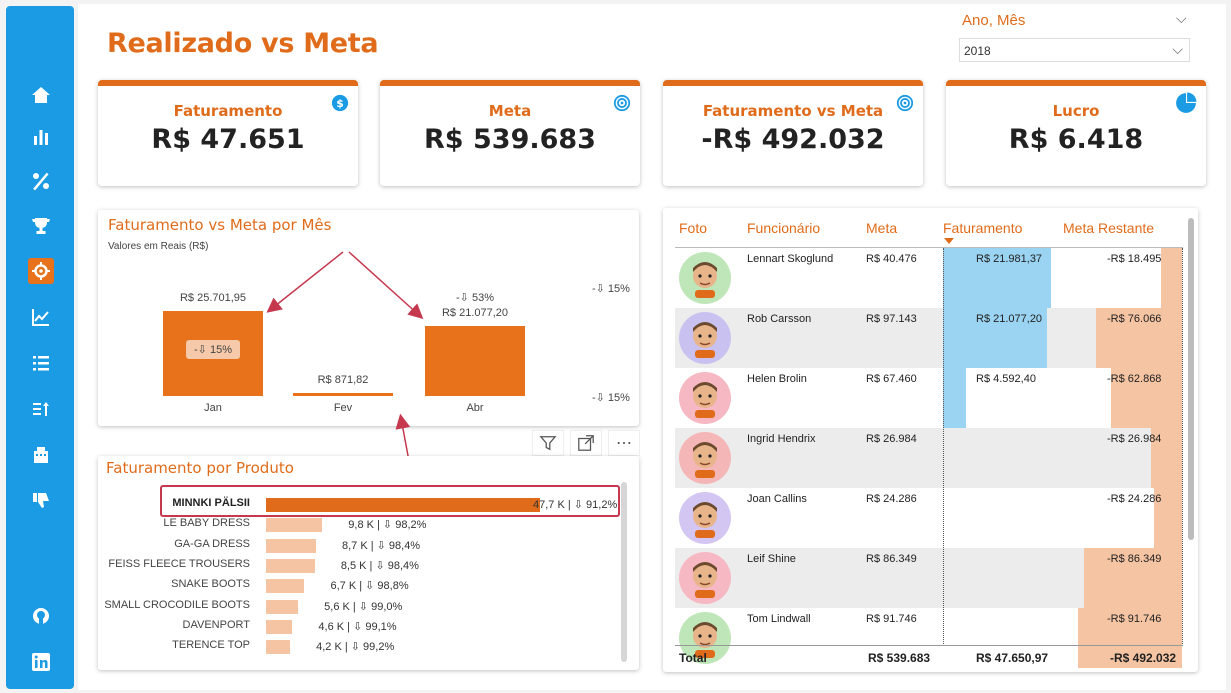 This screenshot has height=693, width=1231. What do you see at coordinates (41, 409) in the screenshot?
I see `sort-icon` at bounding box center [41, 409].